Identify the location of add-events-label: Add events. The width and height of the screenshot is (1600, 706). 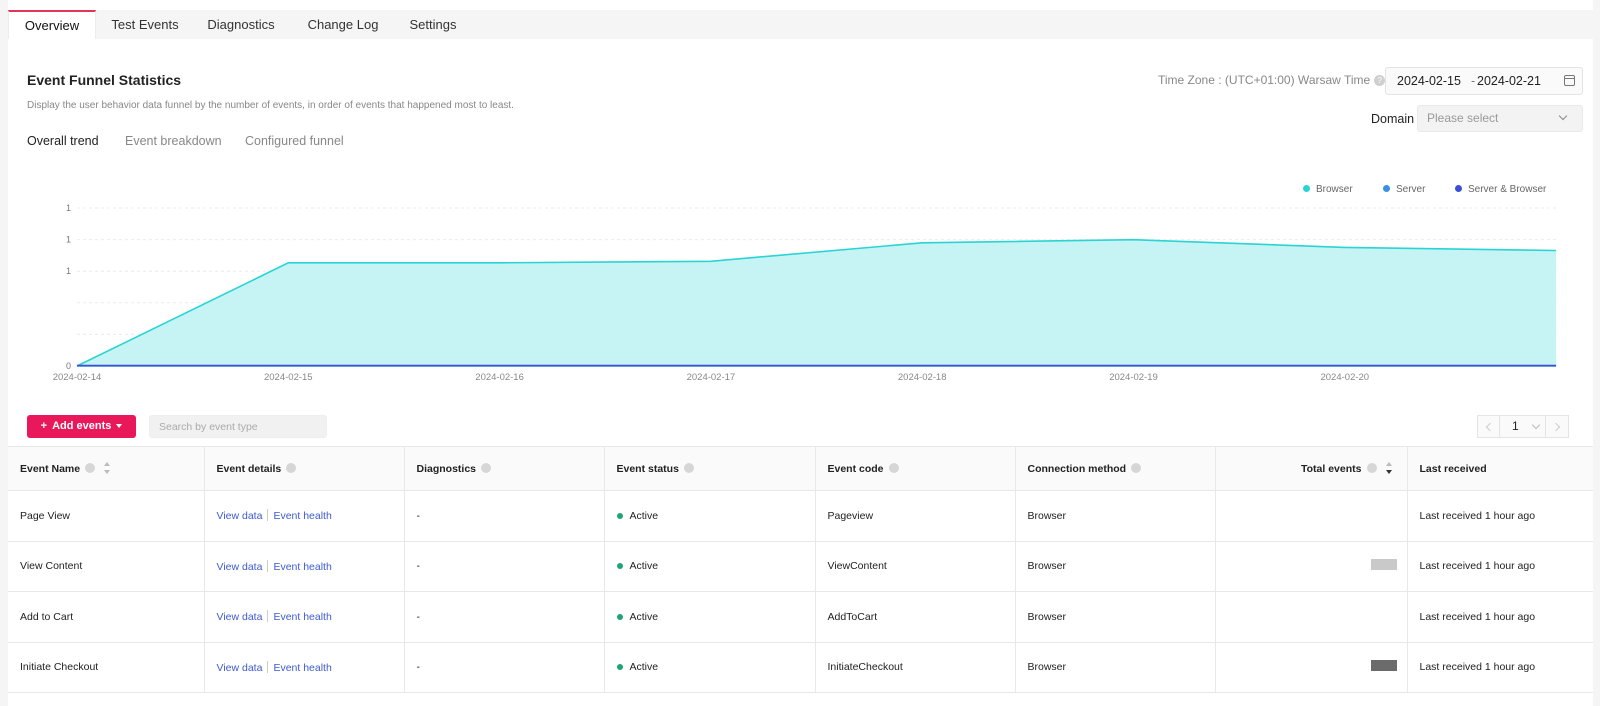
(82, 426).